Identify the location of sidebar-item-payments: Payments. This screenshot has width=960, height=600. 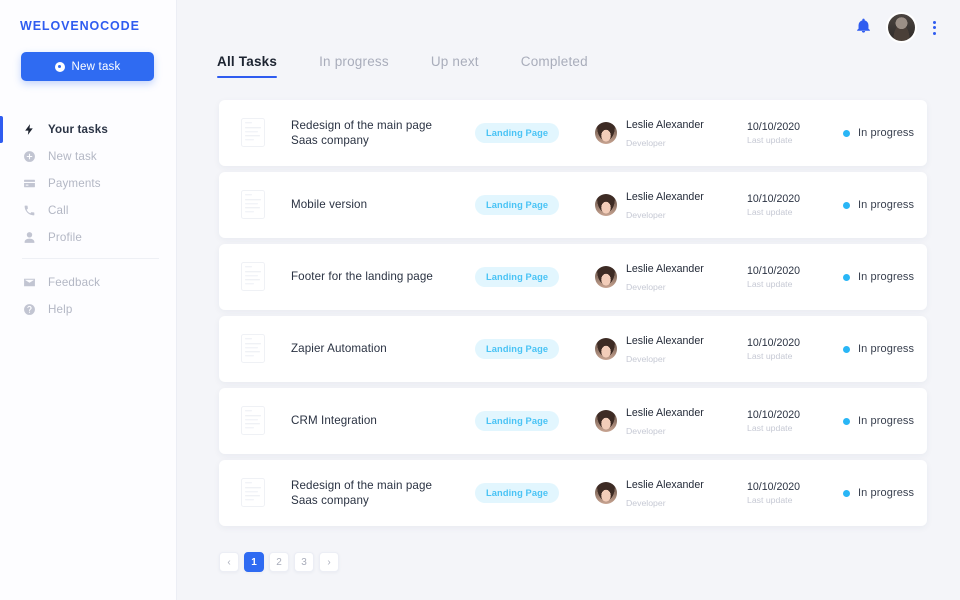
(88, 183).